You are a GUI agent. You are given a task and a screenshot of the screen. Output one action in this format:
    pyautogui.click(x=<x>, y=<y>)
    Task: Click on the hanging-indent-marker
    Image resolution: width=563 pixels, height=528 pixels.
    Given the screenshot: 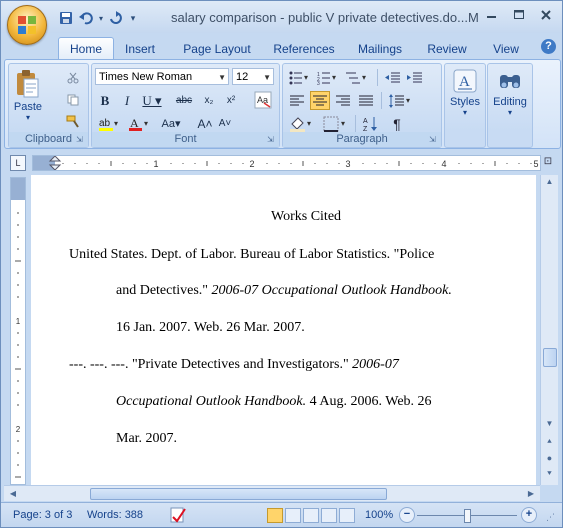 What is the action you would take?
    pyautogui.click(x=55, y=167)
    